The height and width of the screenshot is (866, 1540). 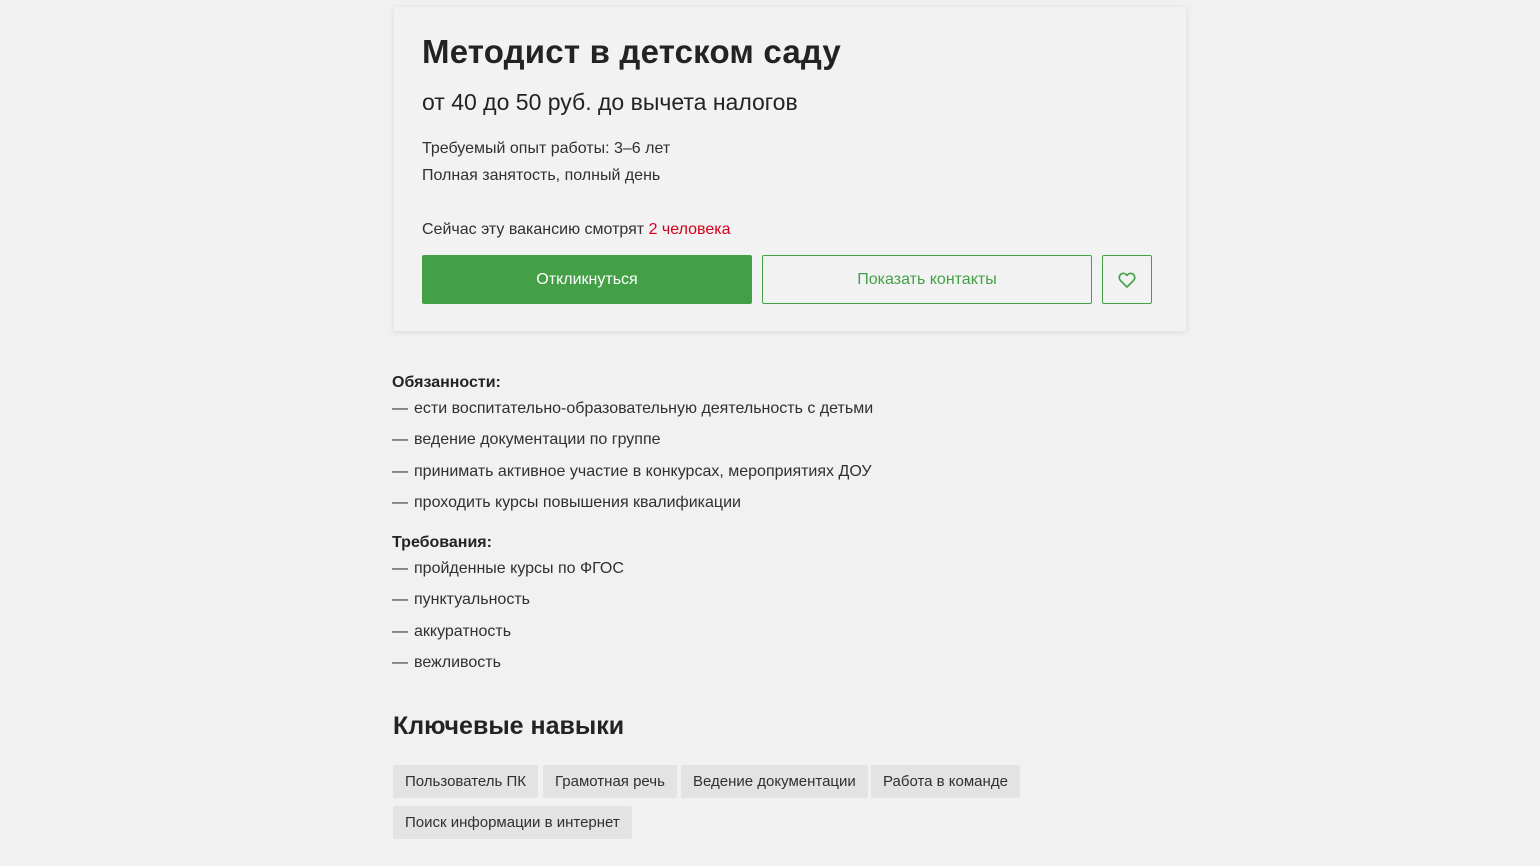 What do you see at coordinates (519, 568) in the screenshot?
I see `list-item-text: пройденные курсы по ФГОС` at bounding box center [519, 568].